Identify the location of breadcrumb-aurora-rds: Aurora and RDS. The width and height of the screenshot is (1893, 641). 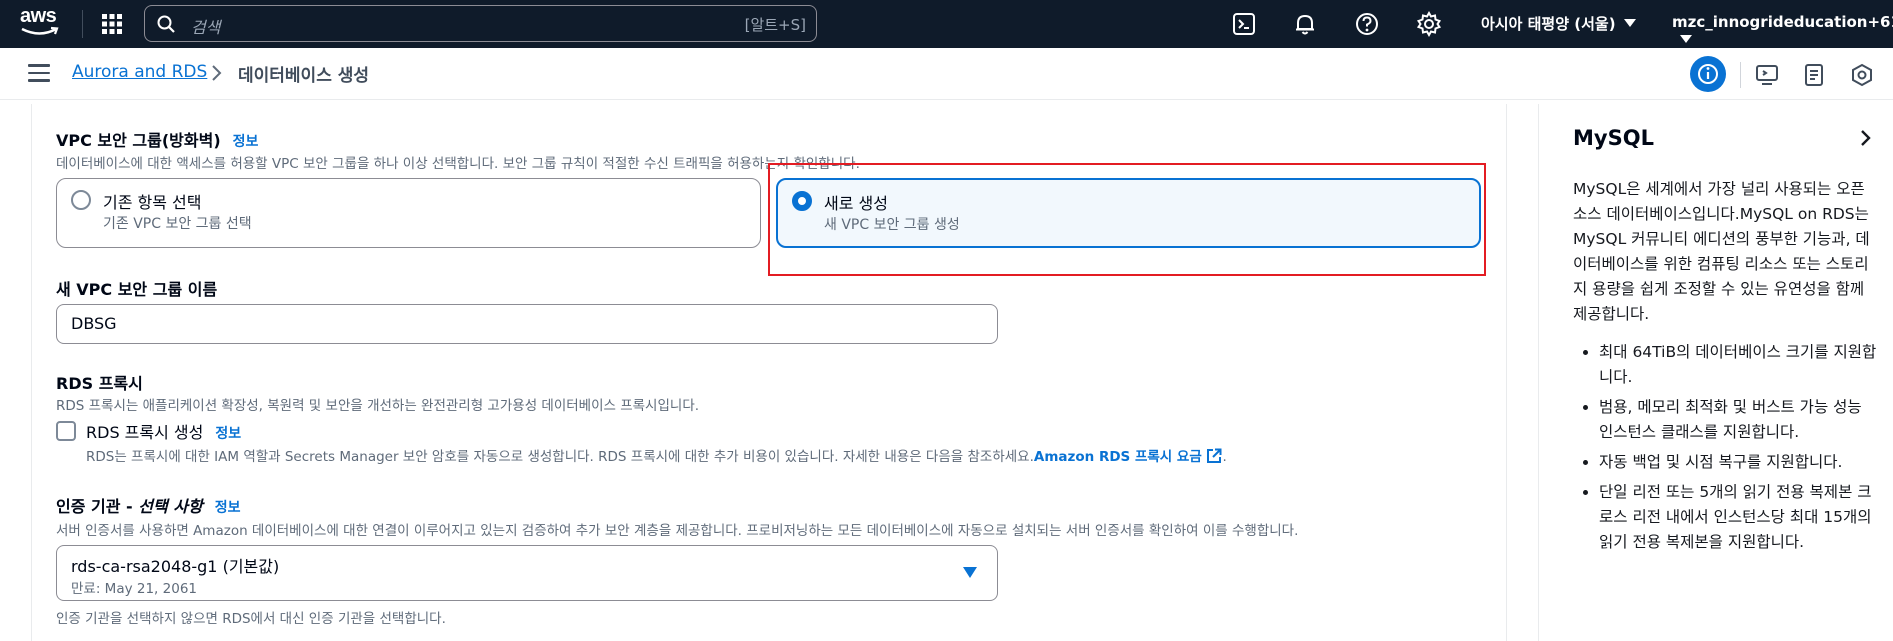
(139, 72).